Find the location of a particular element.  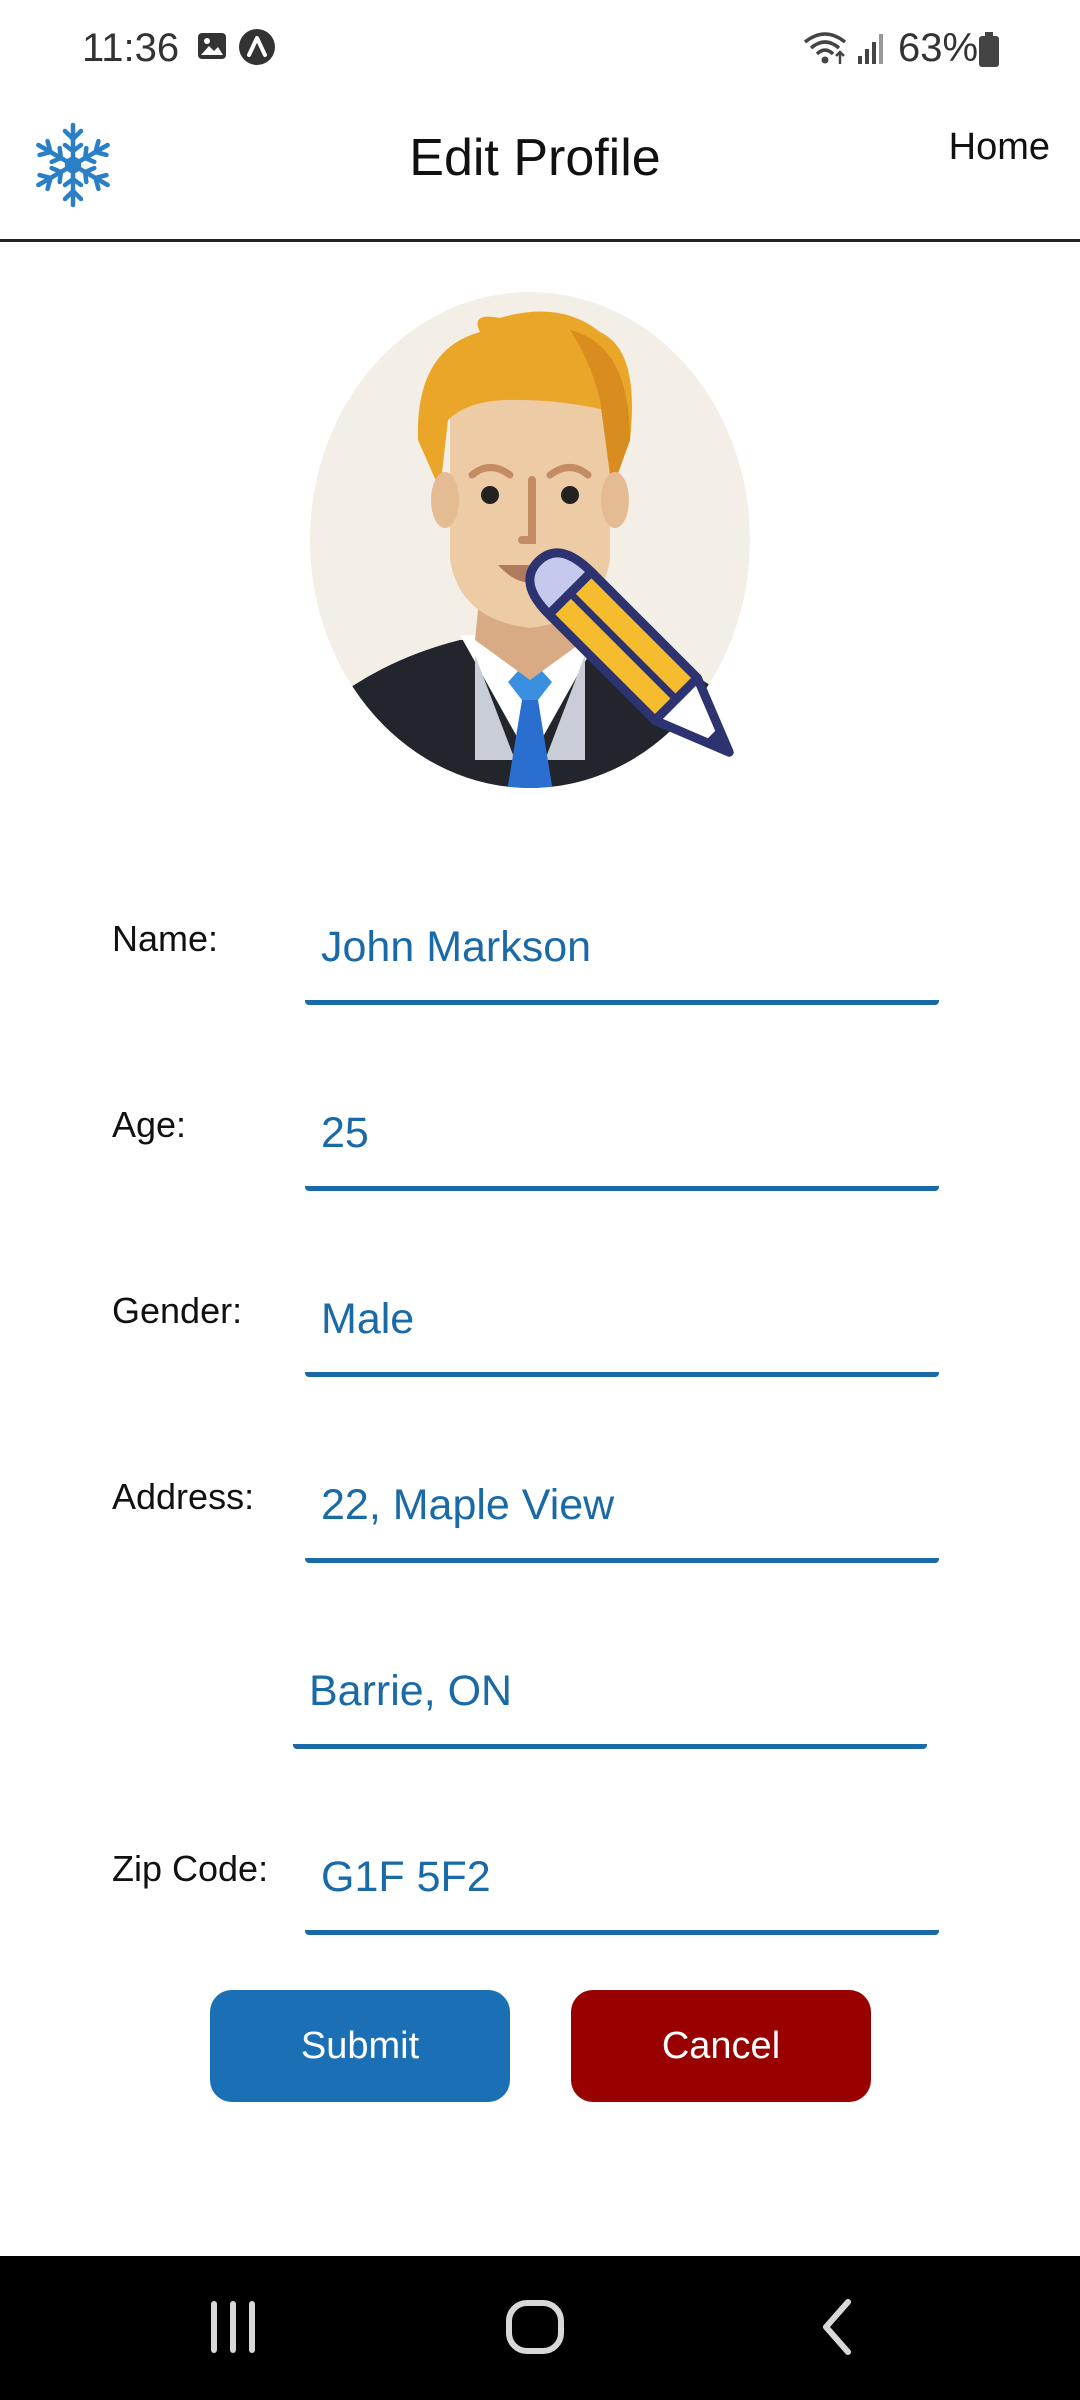

age-field: 25 is located at coordinates (622, 1141).